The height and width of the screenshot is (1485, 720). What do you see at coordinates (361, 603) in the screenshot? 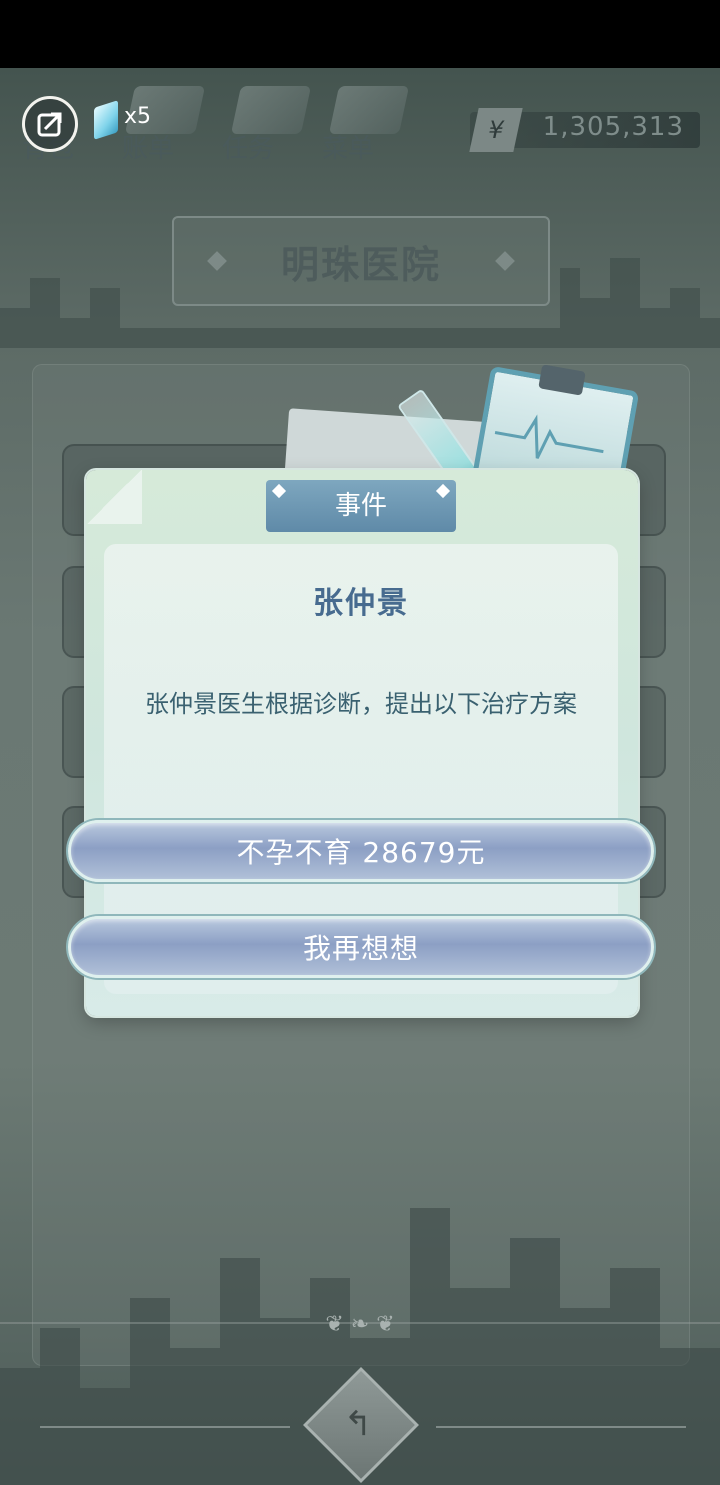
I see `dialog-title: 张仲景` at bounding box center [361, 603].